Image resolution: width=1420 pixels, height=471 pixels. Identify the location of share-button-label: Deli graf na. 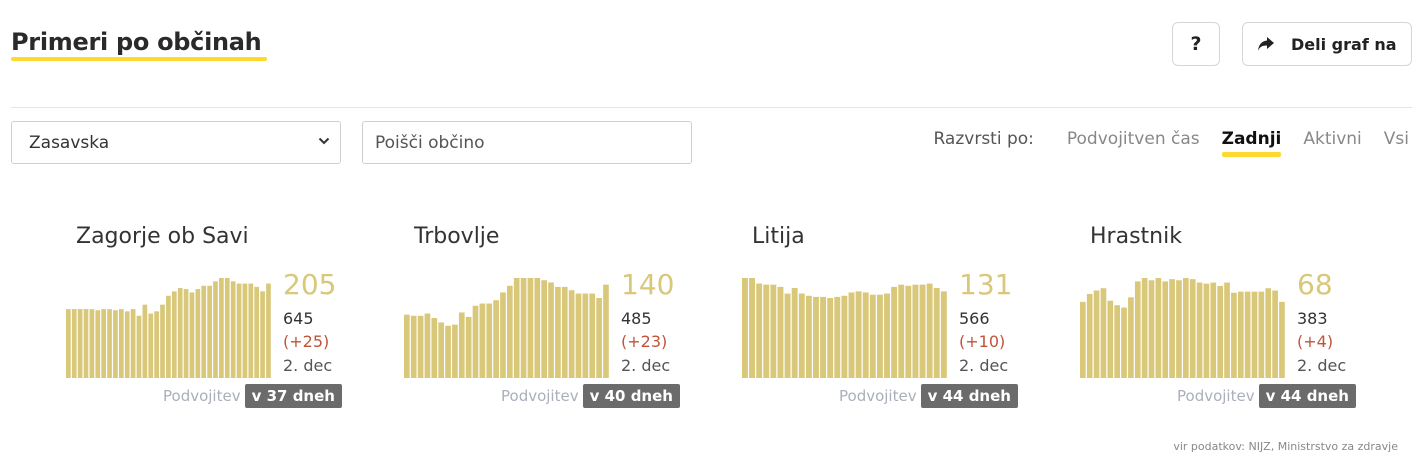
(1344, 44).